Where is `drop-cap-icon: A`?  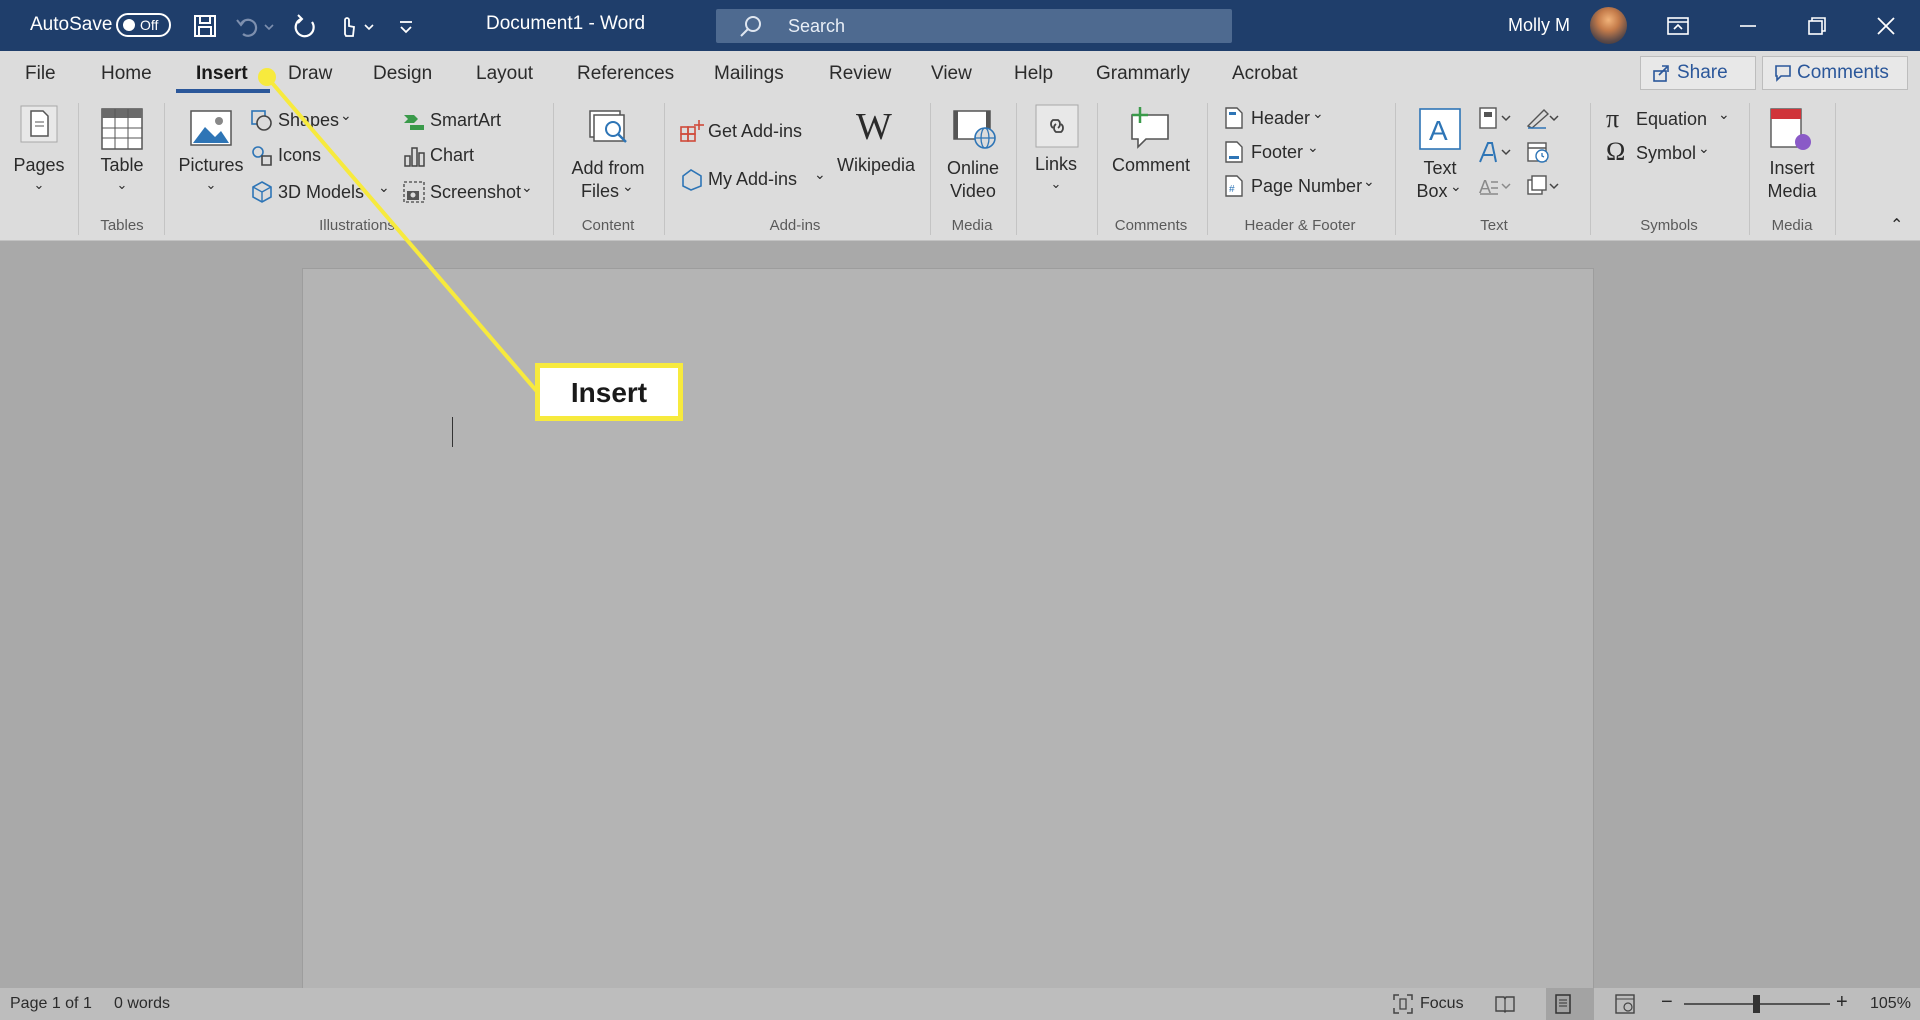
drop-cap-icon: A is located at coordinates (1495, 186).